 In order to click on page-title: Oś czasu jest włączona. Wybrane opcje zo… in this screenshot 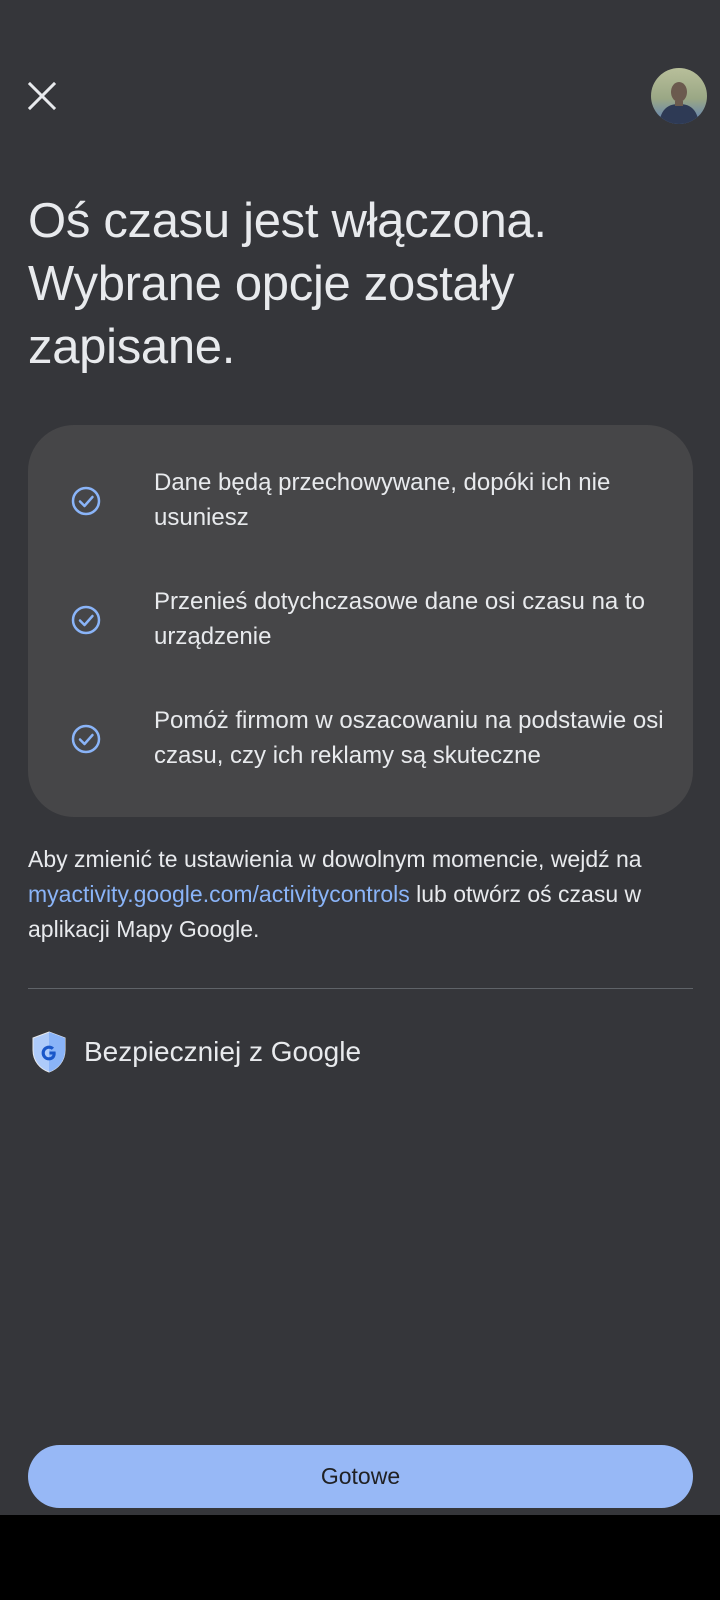, I will do `click(358, 284)`.